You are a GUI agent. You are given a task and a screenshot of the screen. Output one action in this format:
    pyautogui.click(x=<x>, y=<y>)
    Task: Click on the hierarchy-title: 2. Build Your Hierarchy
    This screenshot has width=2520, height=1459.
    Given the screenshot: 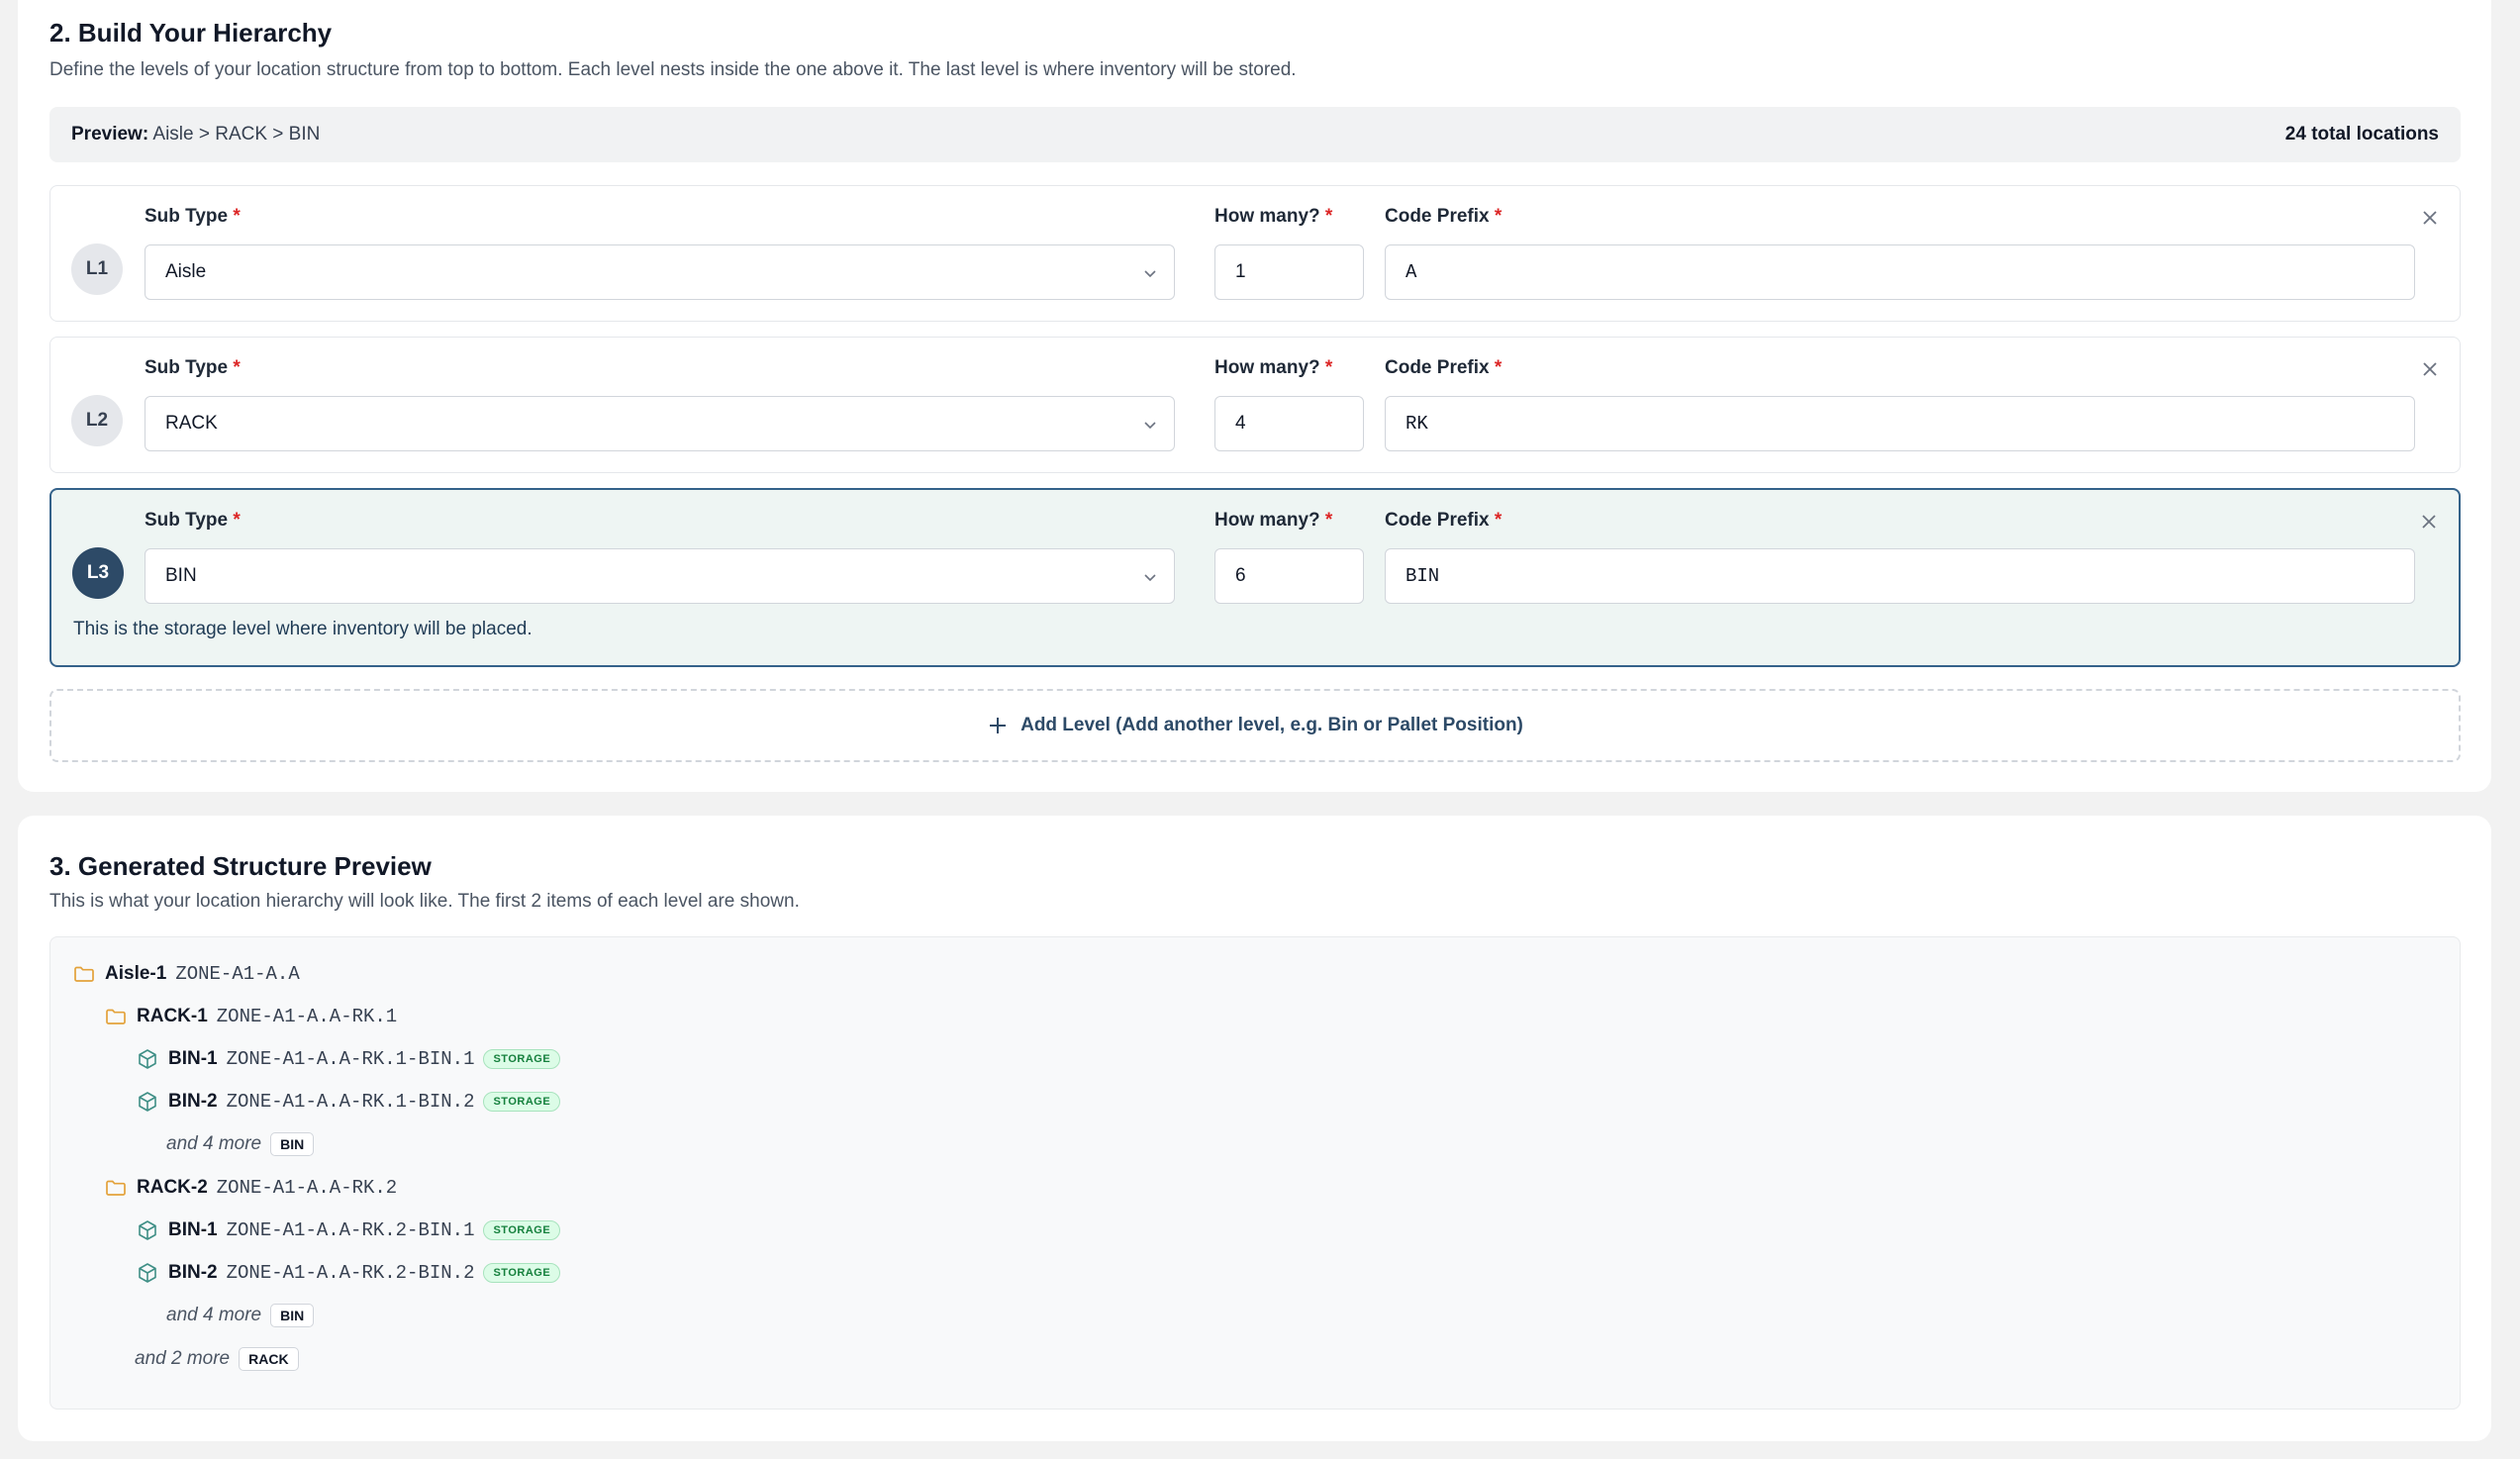 What is the action you would take?
    pyautogui.click(x=191, y=33)
    